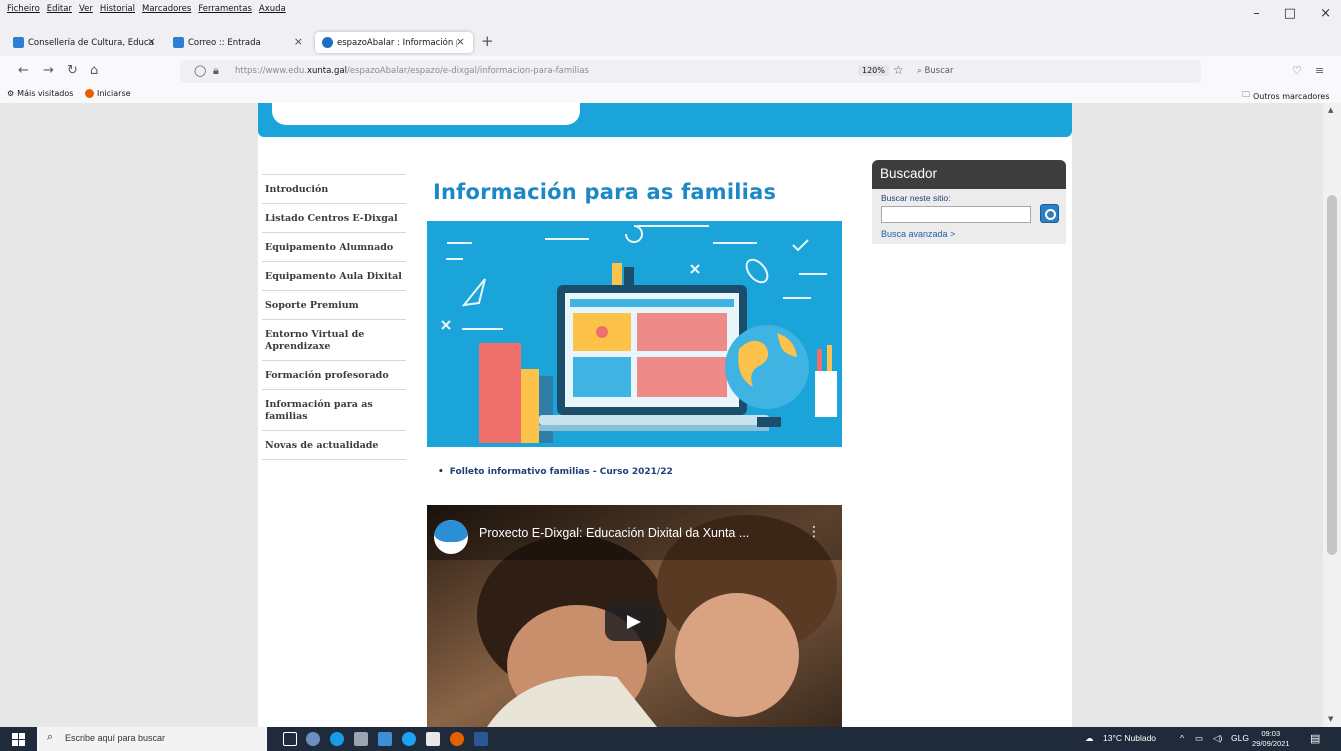 The width and height of the screenshot is (1341, 751). What do you see at coordinates (334, 247) in the screenshot?
I see `nav-equipamento-alumnado: Equipamento Alumnado` at bounding box center [334, 247].